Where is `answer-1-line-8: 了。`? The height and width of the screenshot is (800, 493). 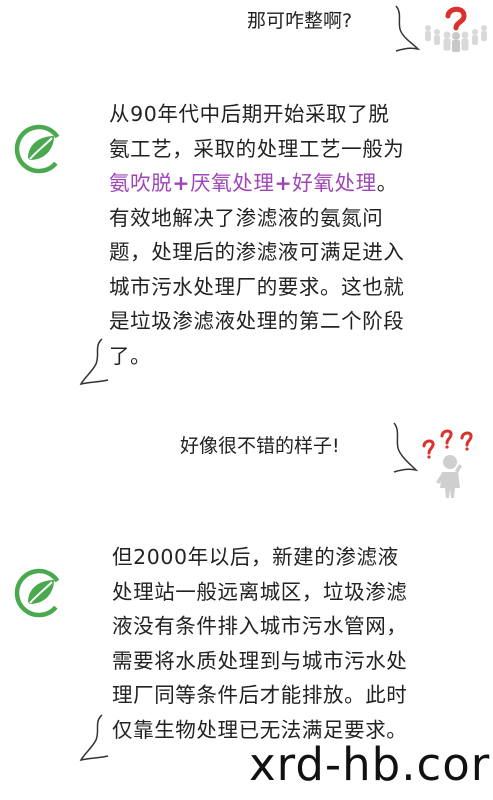 answer-1-line-8: 了。 is located at coordinates (130, 355).